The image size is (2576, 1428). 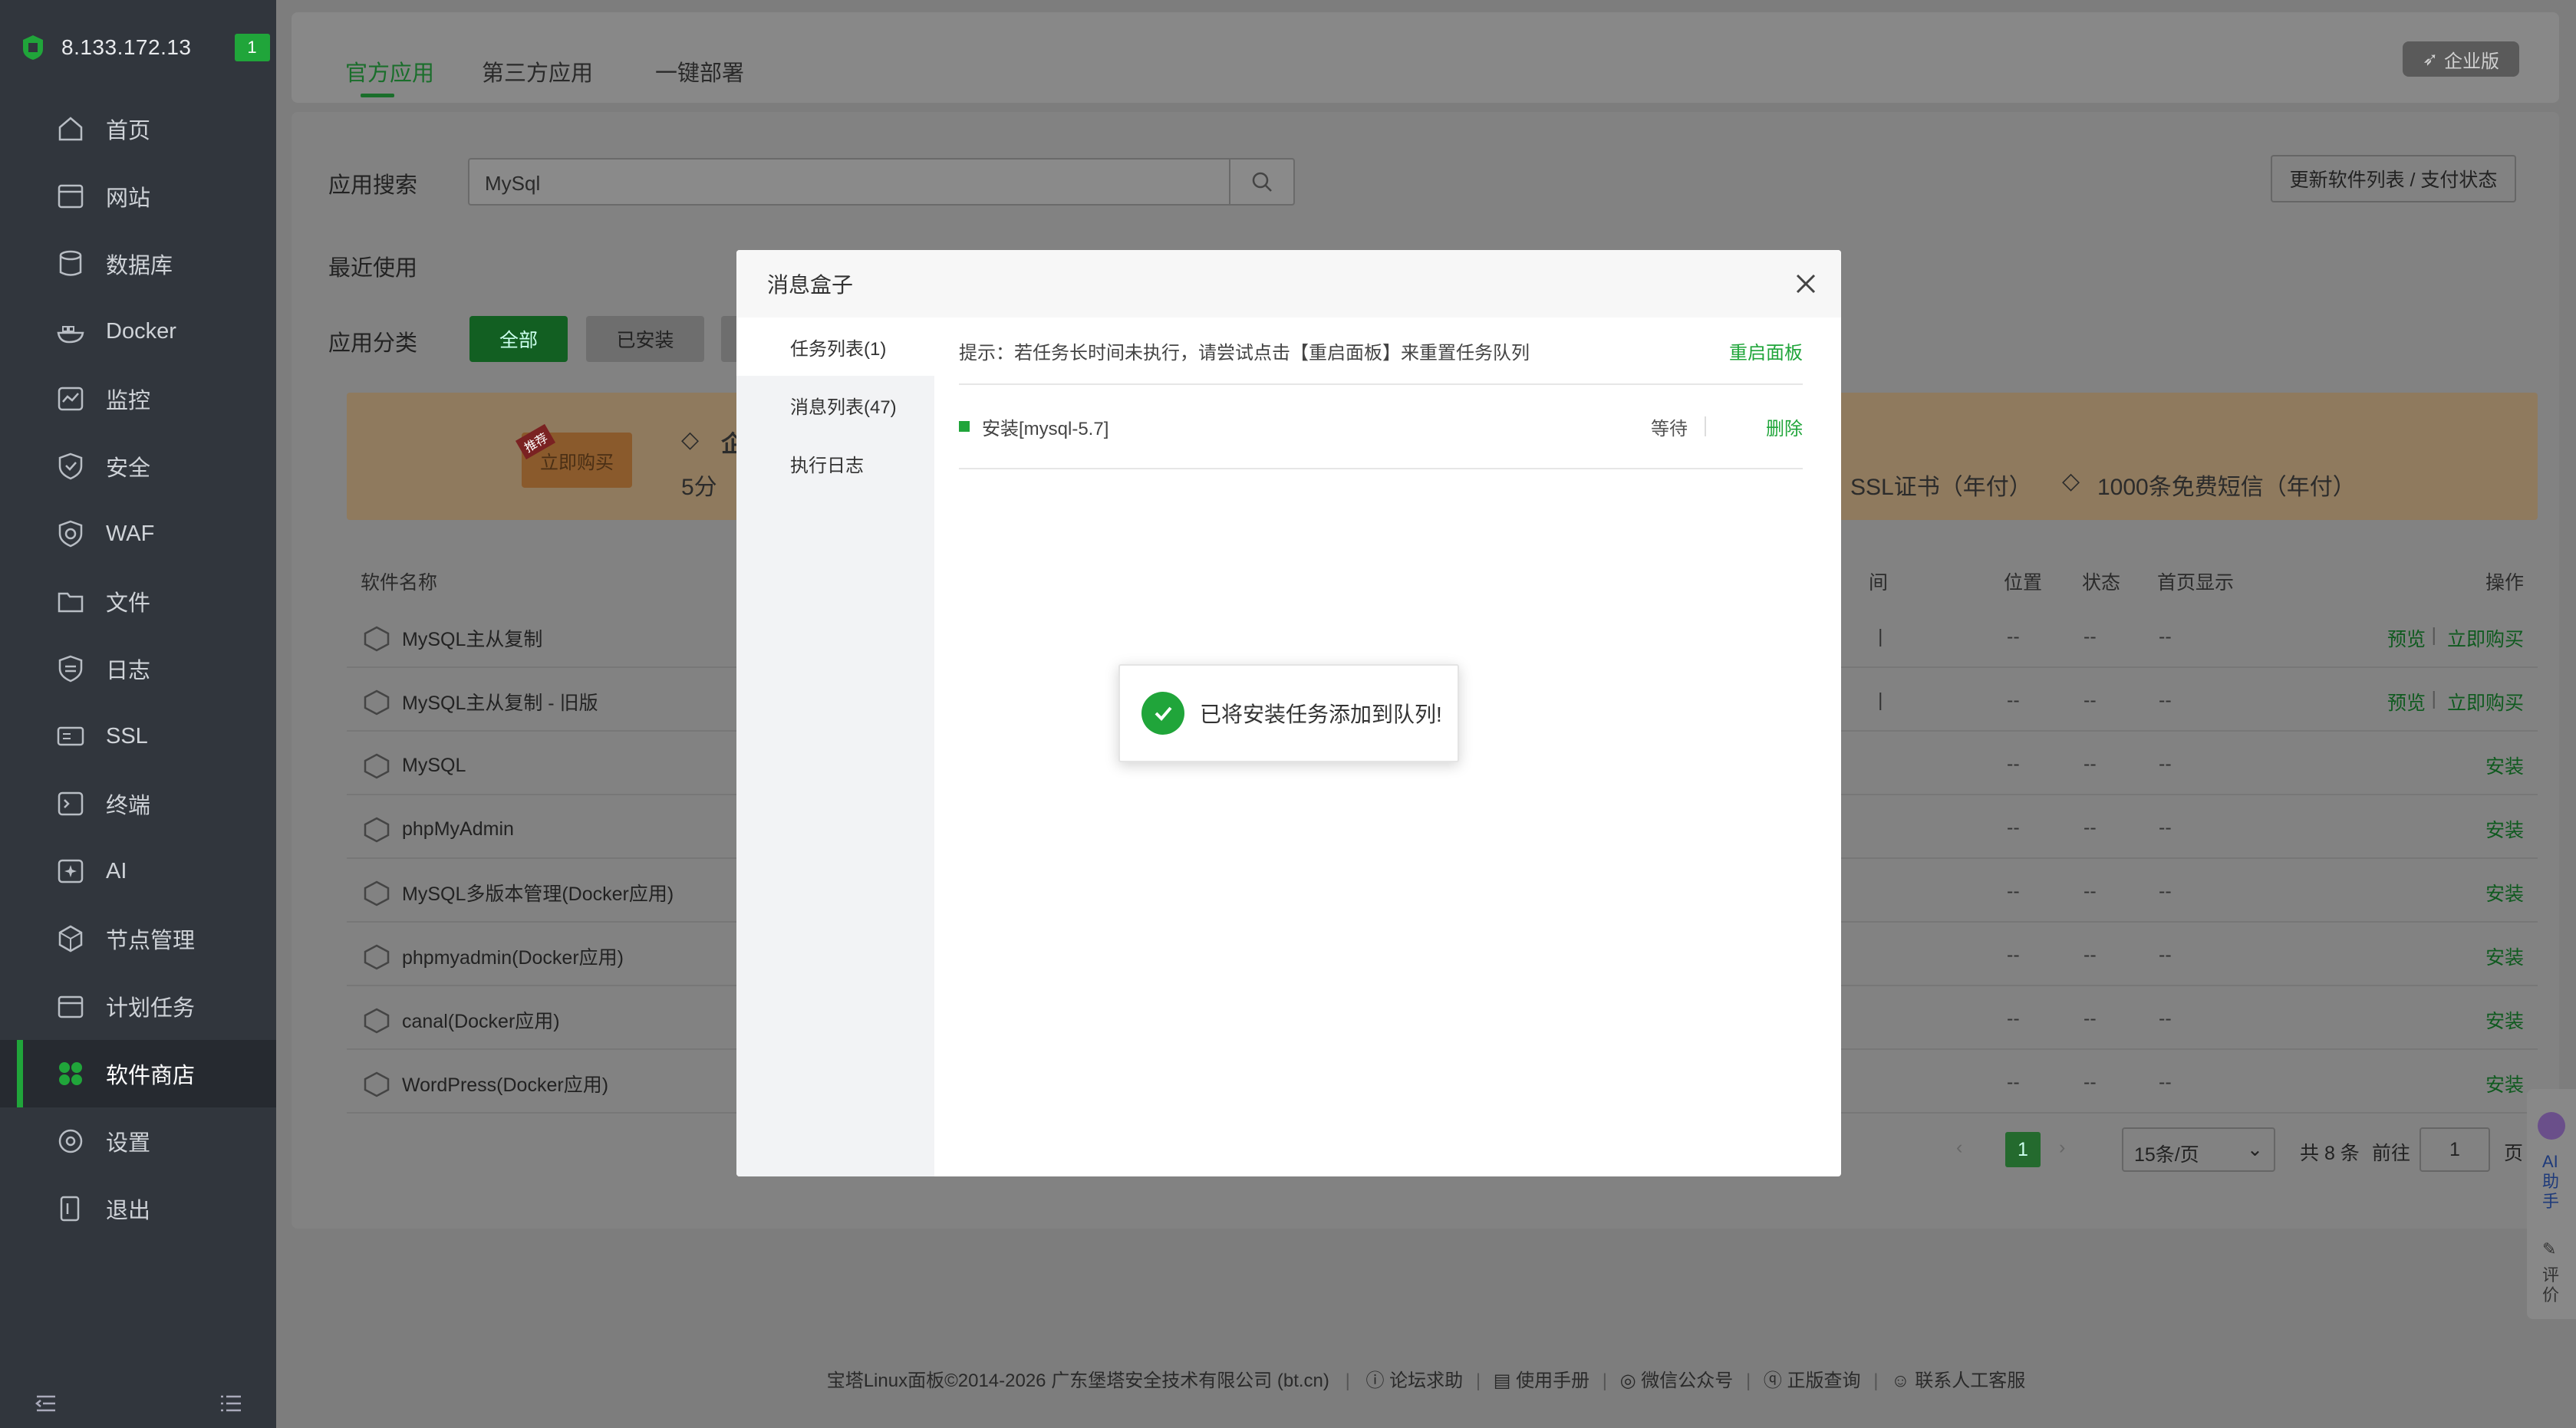 What do you see at coordinates (2455, 1149) in the screenshot?
I see `goto-page-input: 1` at bounding box center [2455, 1149].